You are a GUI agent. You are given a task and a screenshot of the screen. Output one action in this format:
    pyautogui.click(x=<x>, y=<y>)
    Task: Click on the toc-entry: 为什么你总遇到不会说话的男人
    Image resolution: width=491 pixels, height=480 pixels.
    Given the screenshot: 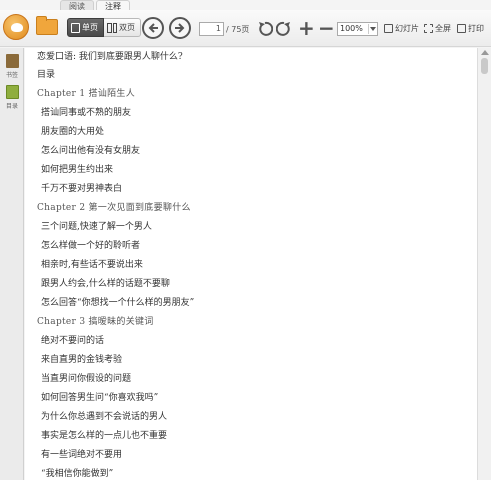 What is the action you would take?
    pyautogui.click(x=104, y=417)
    